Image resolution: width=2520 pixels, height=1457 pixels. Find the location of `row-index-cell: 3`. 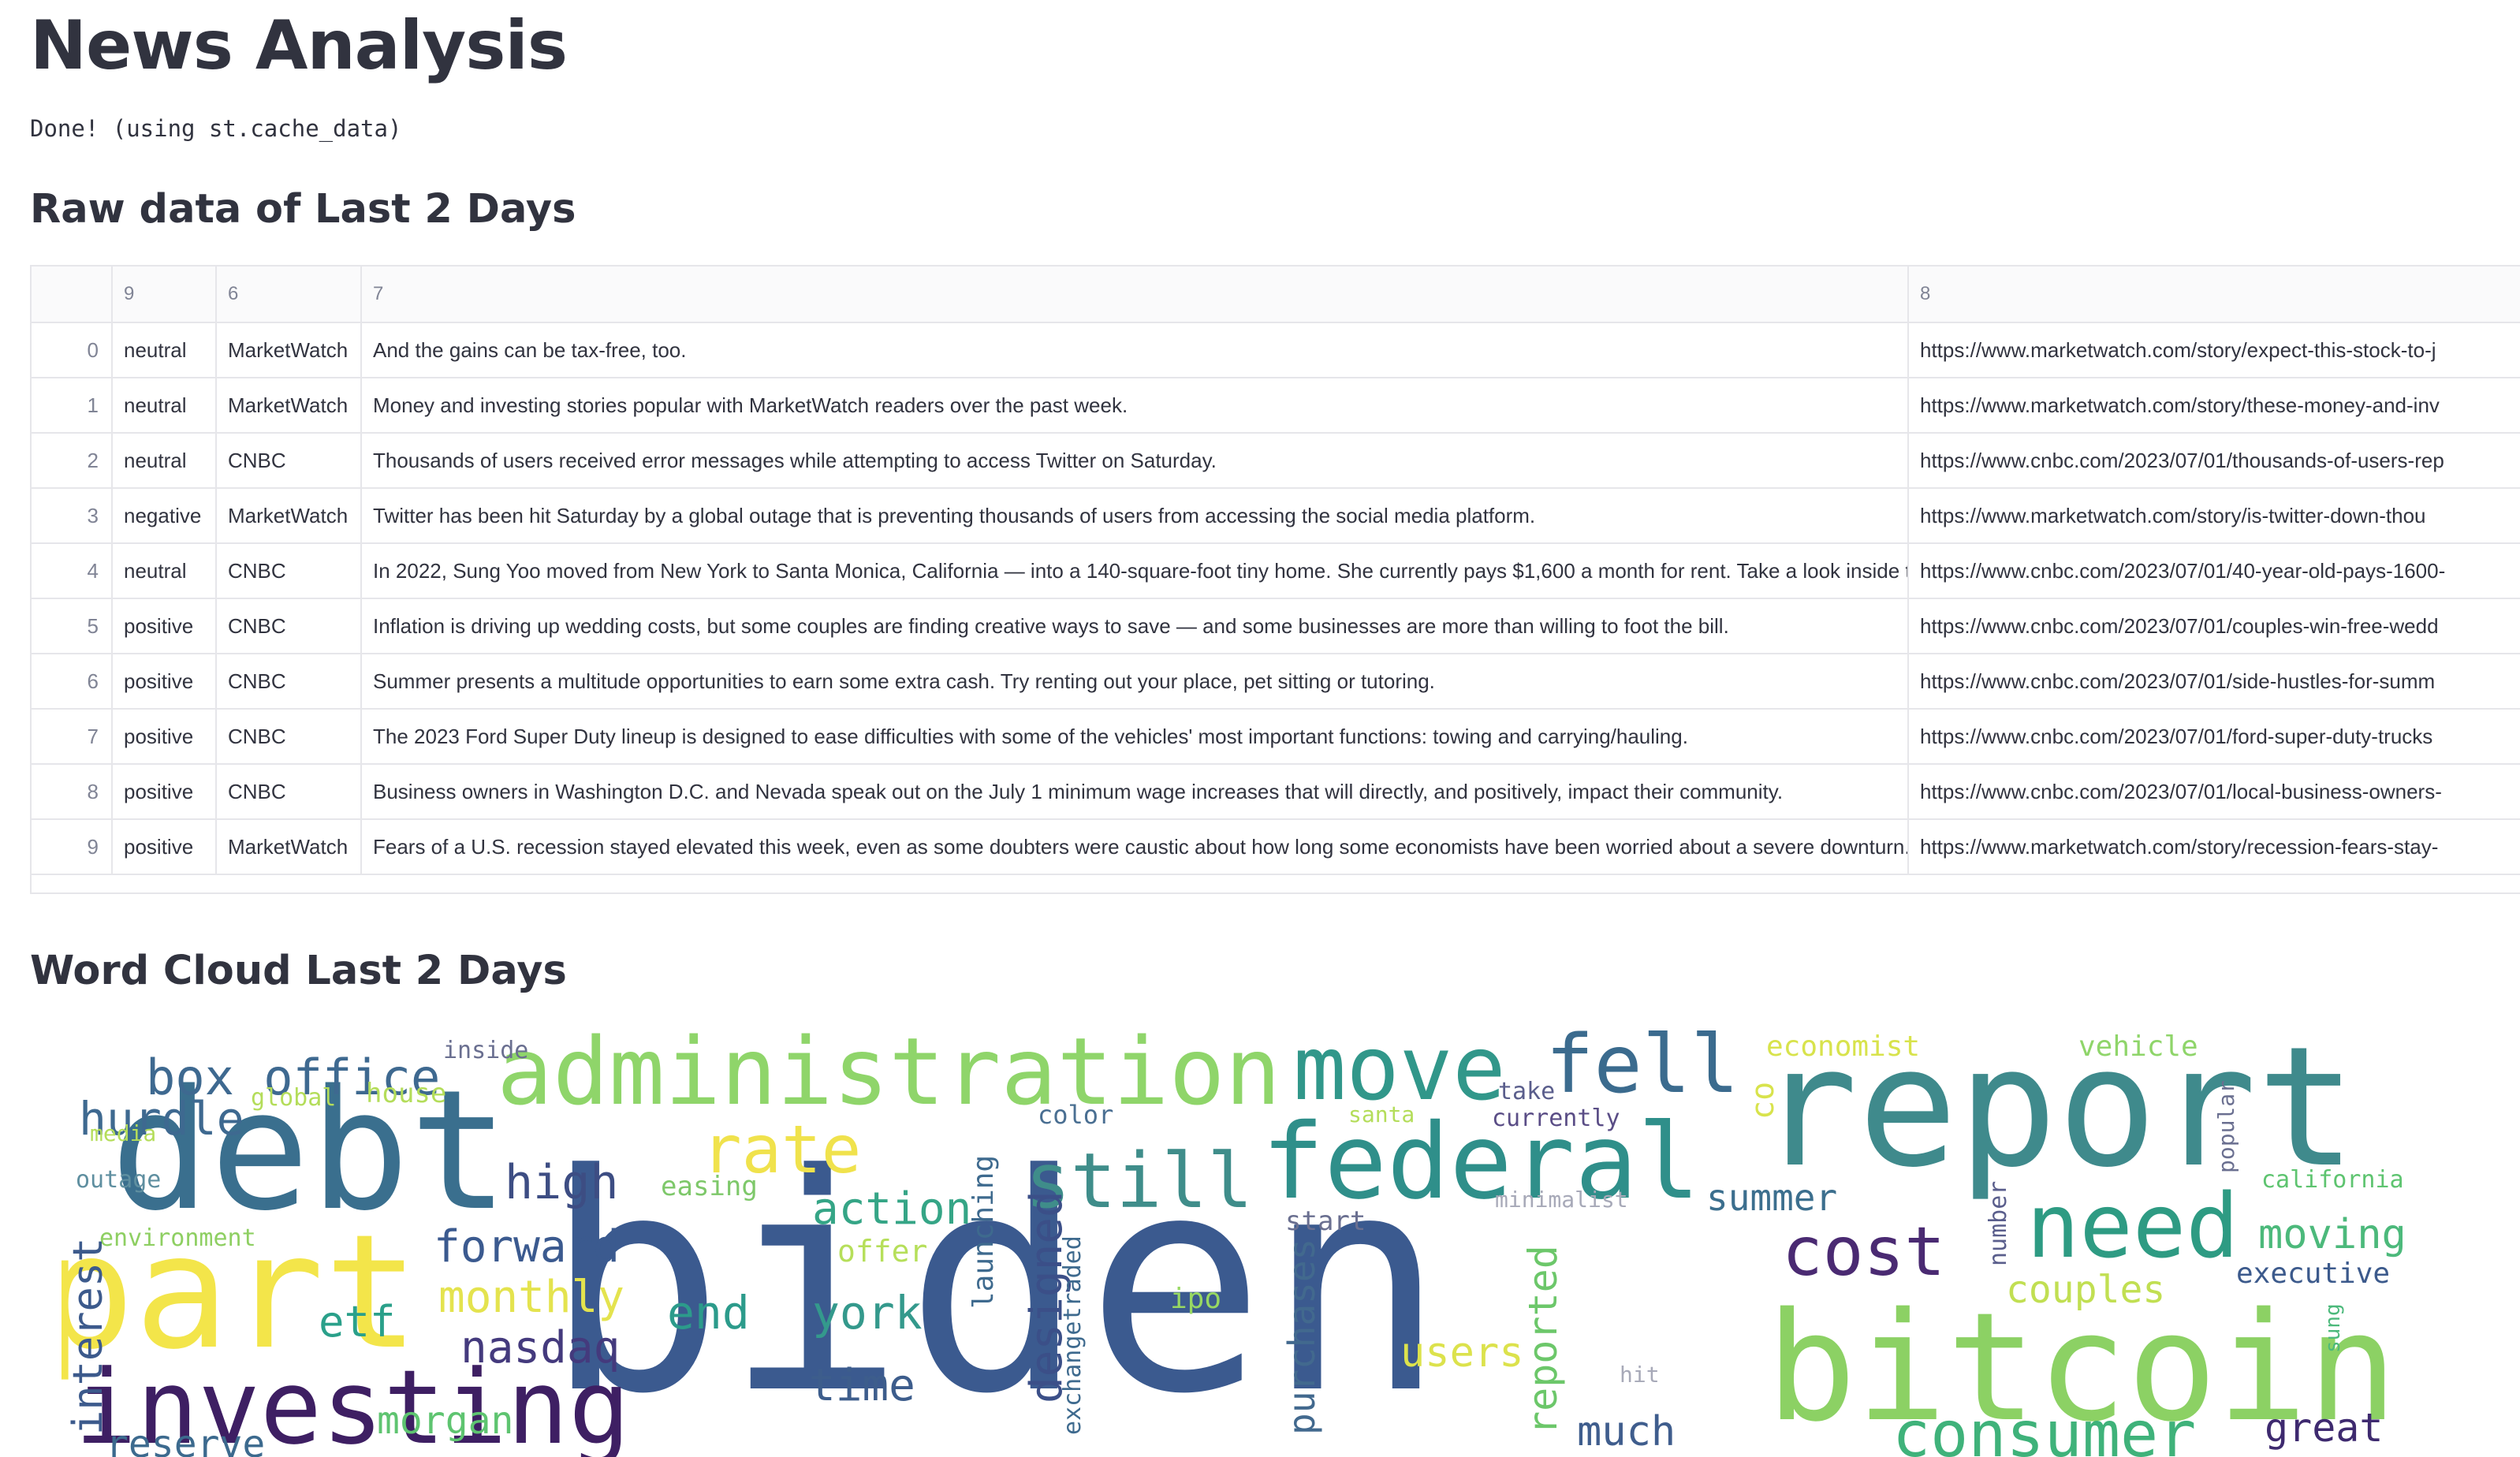

row-index-cell: 3 is located at coordinates (72, 516).